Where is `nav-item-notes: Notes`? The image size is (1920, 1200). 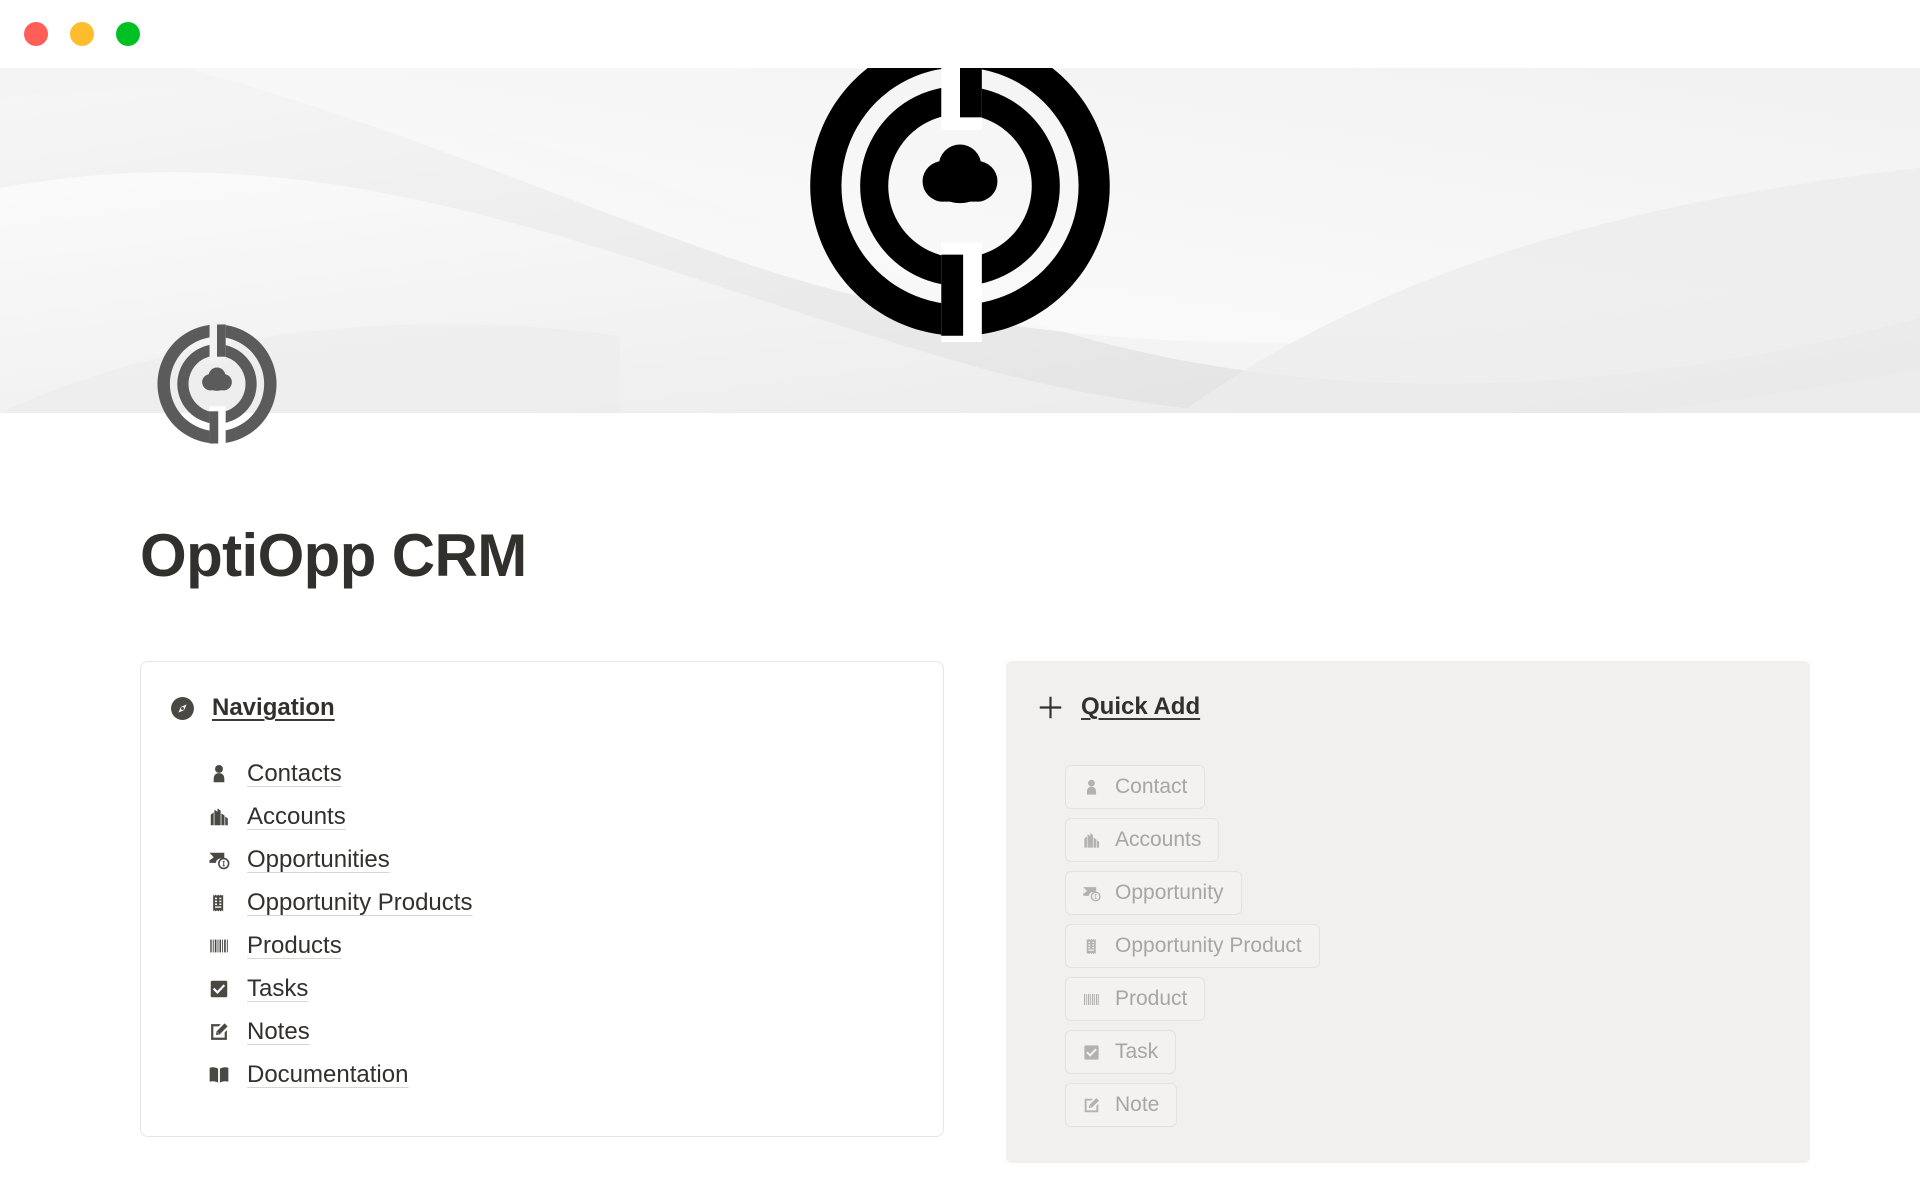 nav-item-notes: Notes is located at coordinates (556, 1031).